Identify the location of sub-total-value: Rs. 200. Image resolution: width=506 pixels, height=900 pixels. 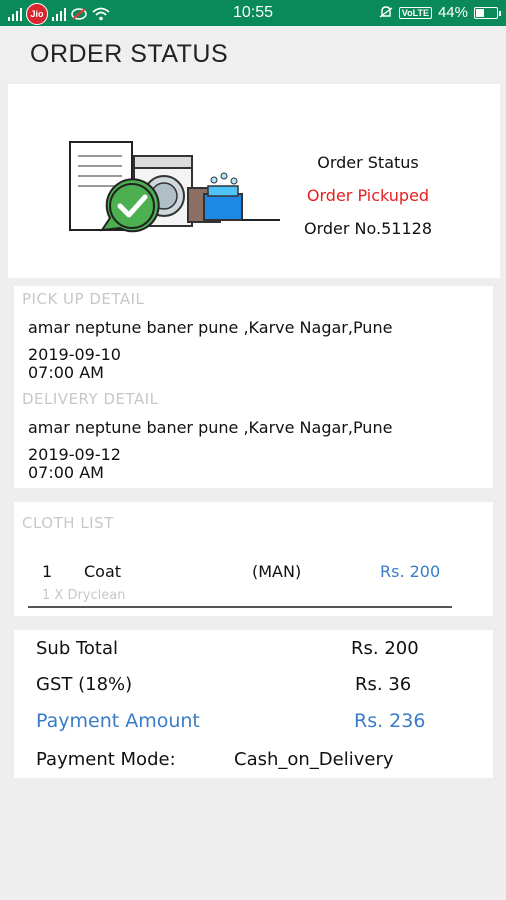
(385, 648).